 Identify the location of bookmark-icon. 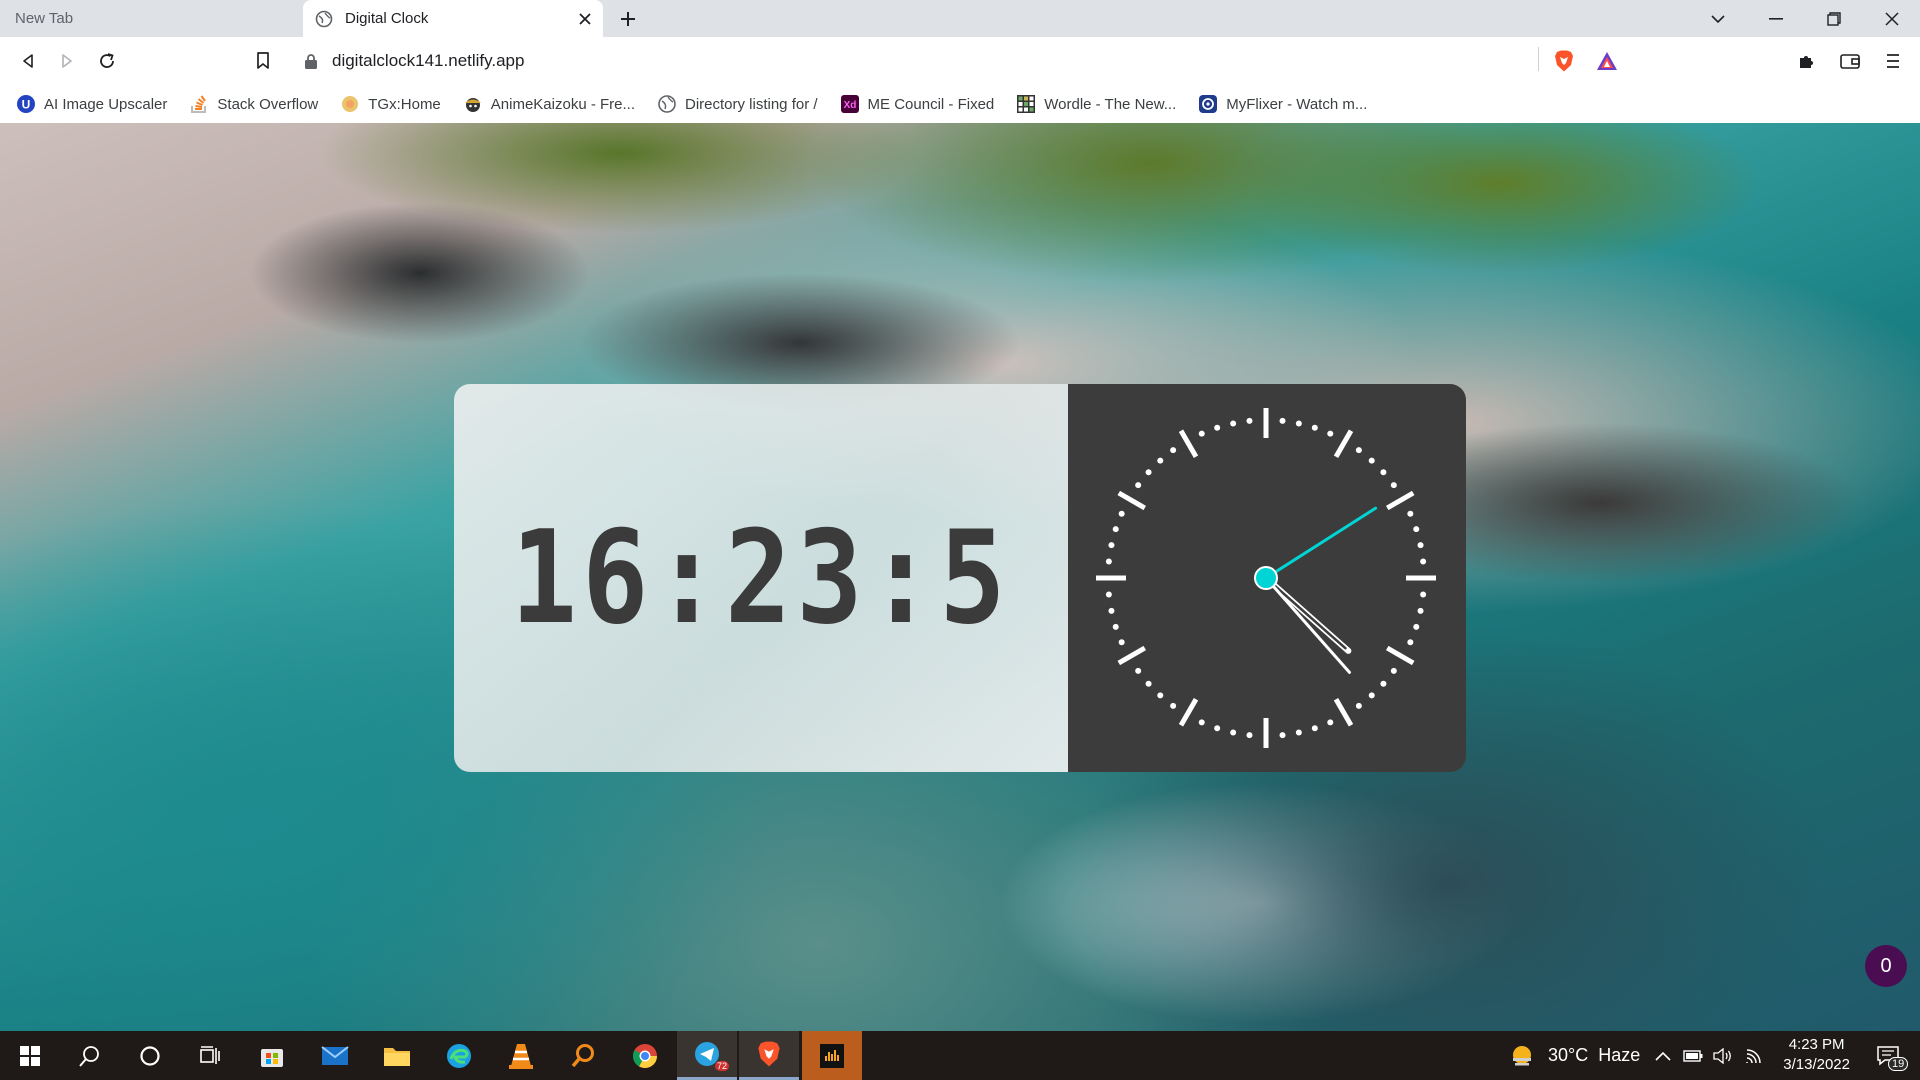
(263, 60).